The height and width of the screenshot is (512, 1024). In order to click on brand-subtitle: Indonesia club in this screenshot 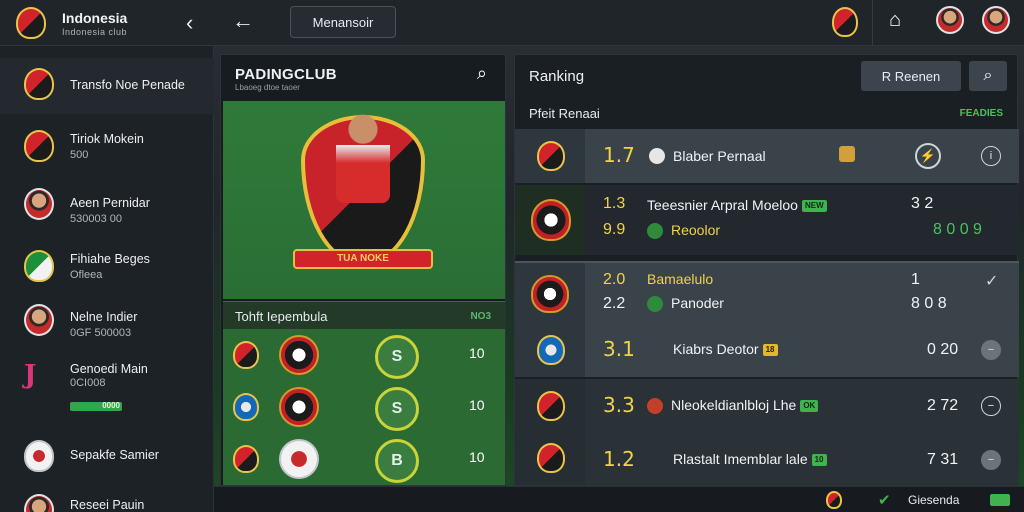, I will do `click(95, 32)`.